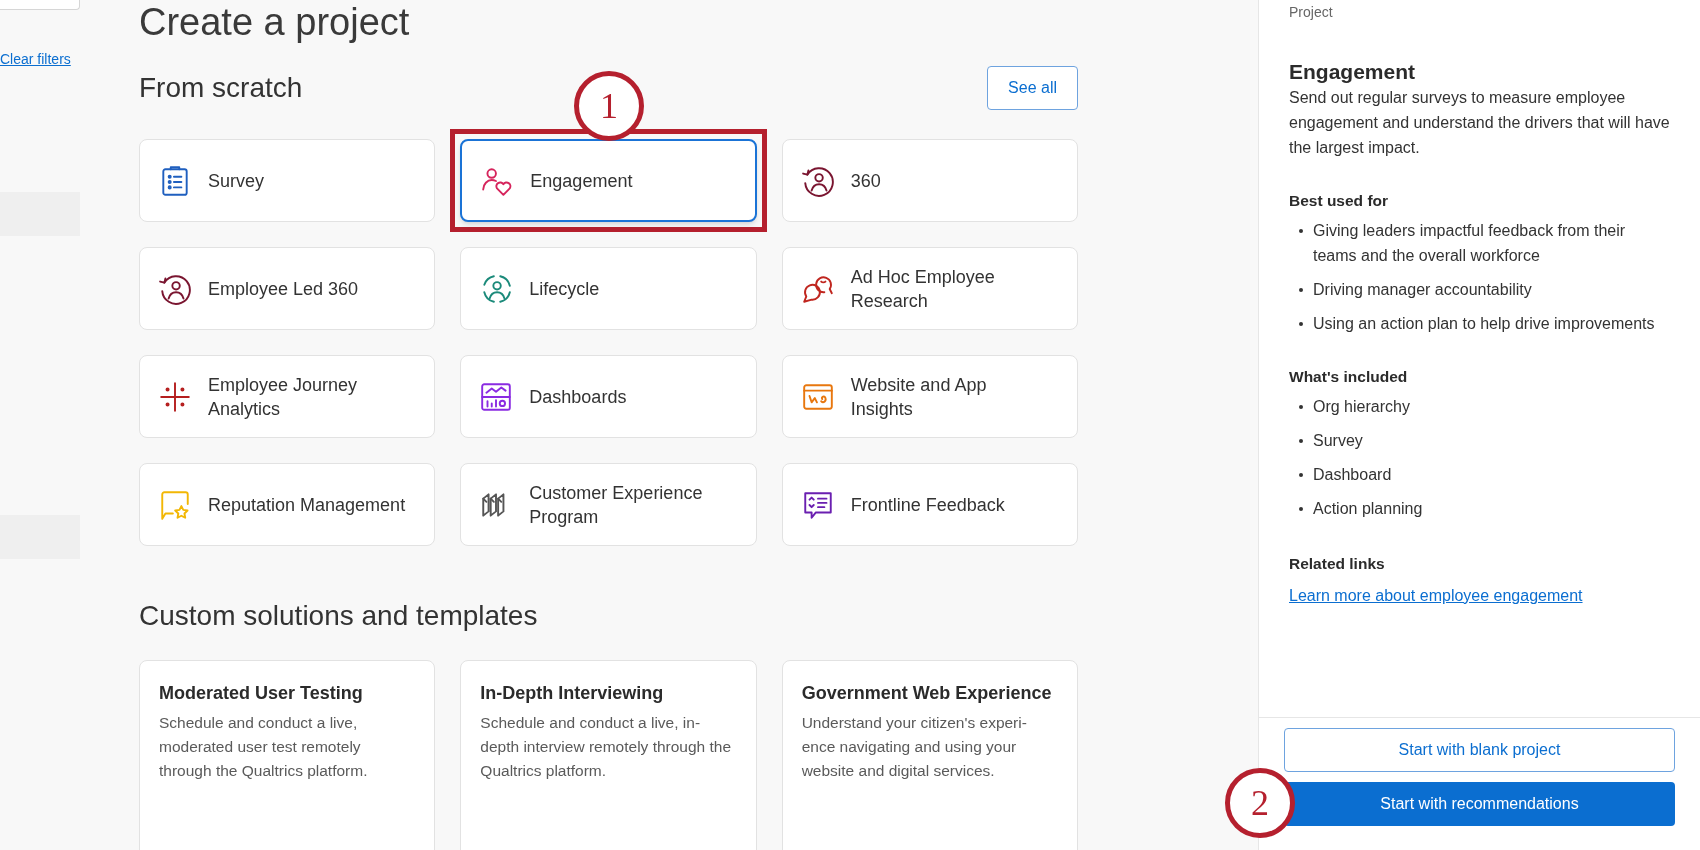 This screenshot has width=1700, height=850. I want to click on step-callout: 1, so click(609, 106).